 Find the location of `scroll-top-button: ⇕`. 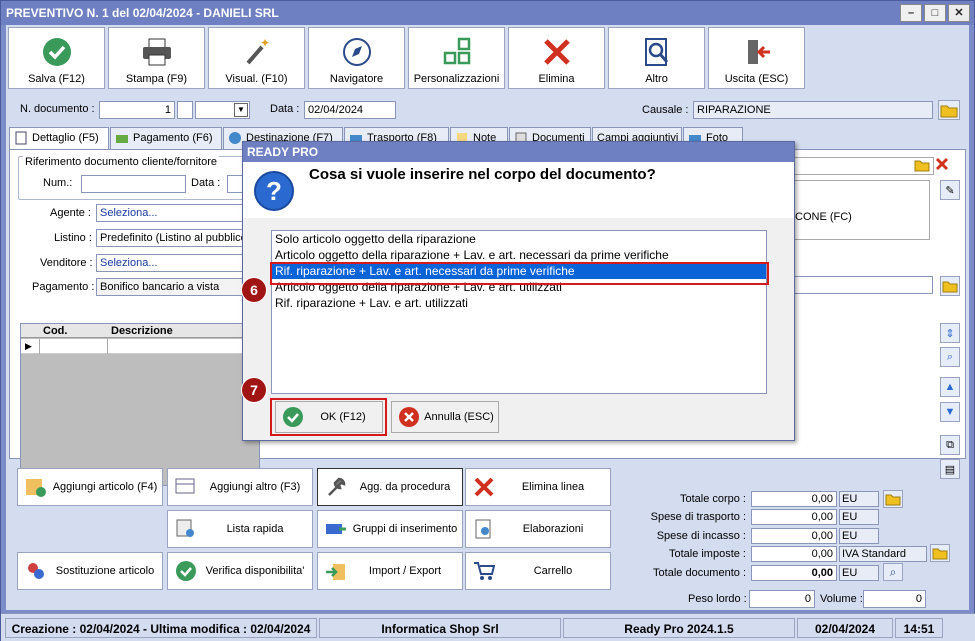

scroll-top-button: ⇕ is located at coordinates (950, 333).